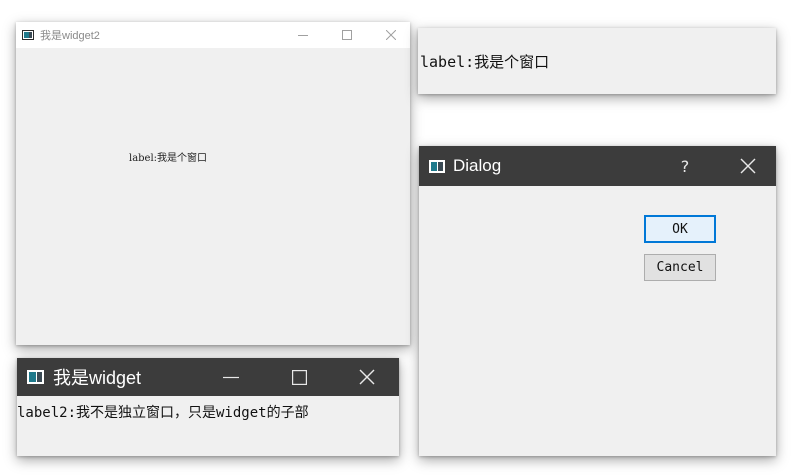 This screenshot has width=793, height=475. I want to click on widget-titlebar: 我是widget, so click(208, 377).